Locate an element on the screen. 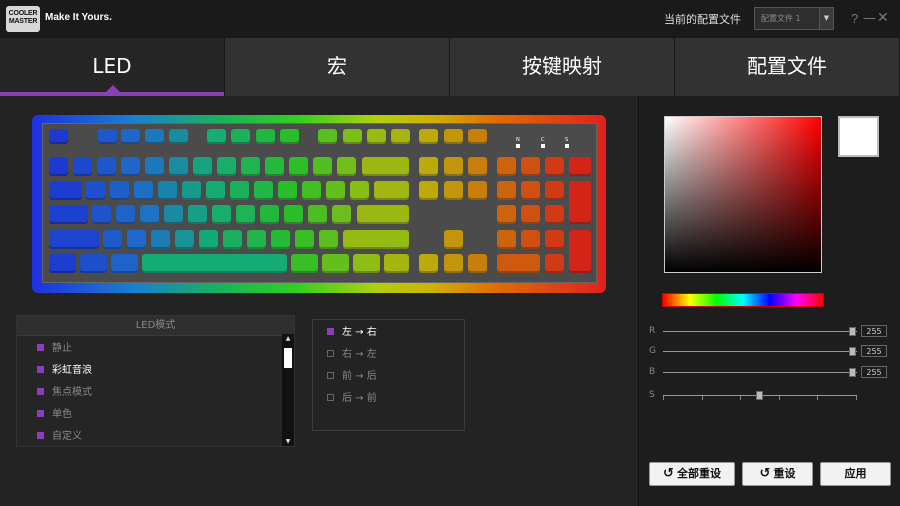 Image resolution: width=900 pixels, height=506 pixels. direction-front-to-back: 前 → 后 is located at coordinates (352, 377).